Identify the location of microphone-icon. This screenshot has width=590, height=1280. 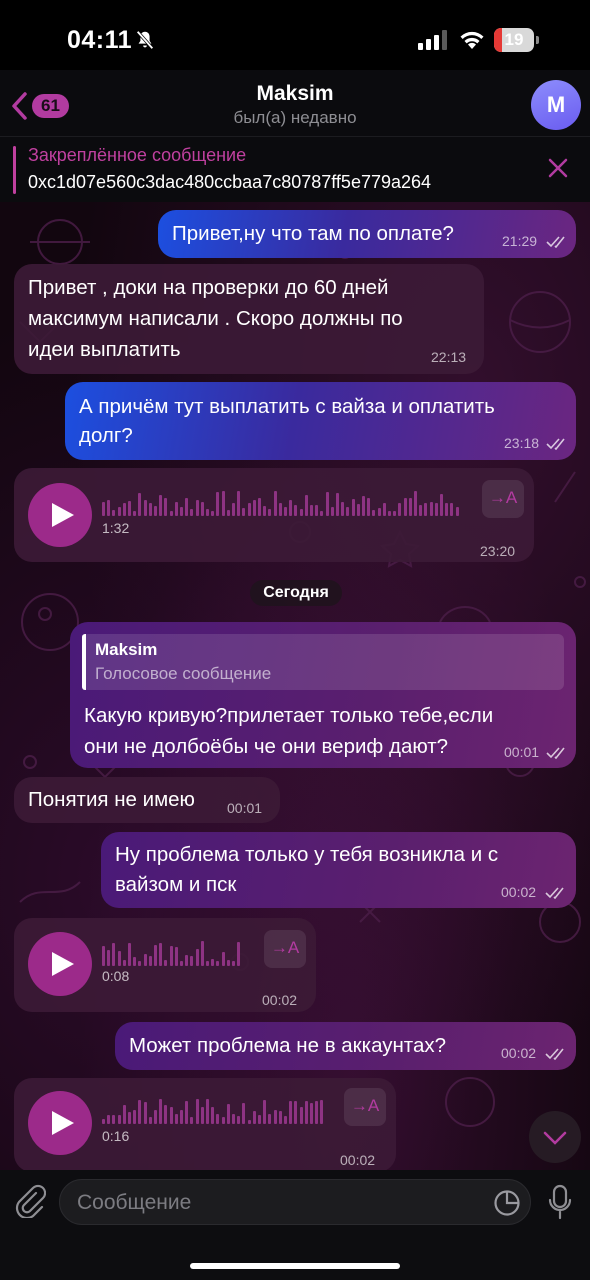
(560, 1202).